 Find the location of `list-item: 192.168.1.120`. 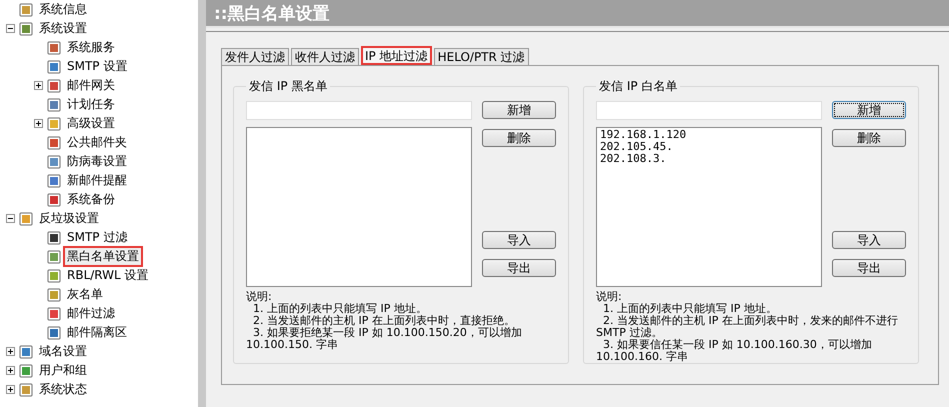

list-item: 192.168.1.120 is located at coordinates (709, 135).